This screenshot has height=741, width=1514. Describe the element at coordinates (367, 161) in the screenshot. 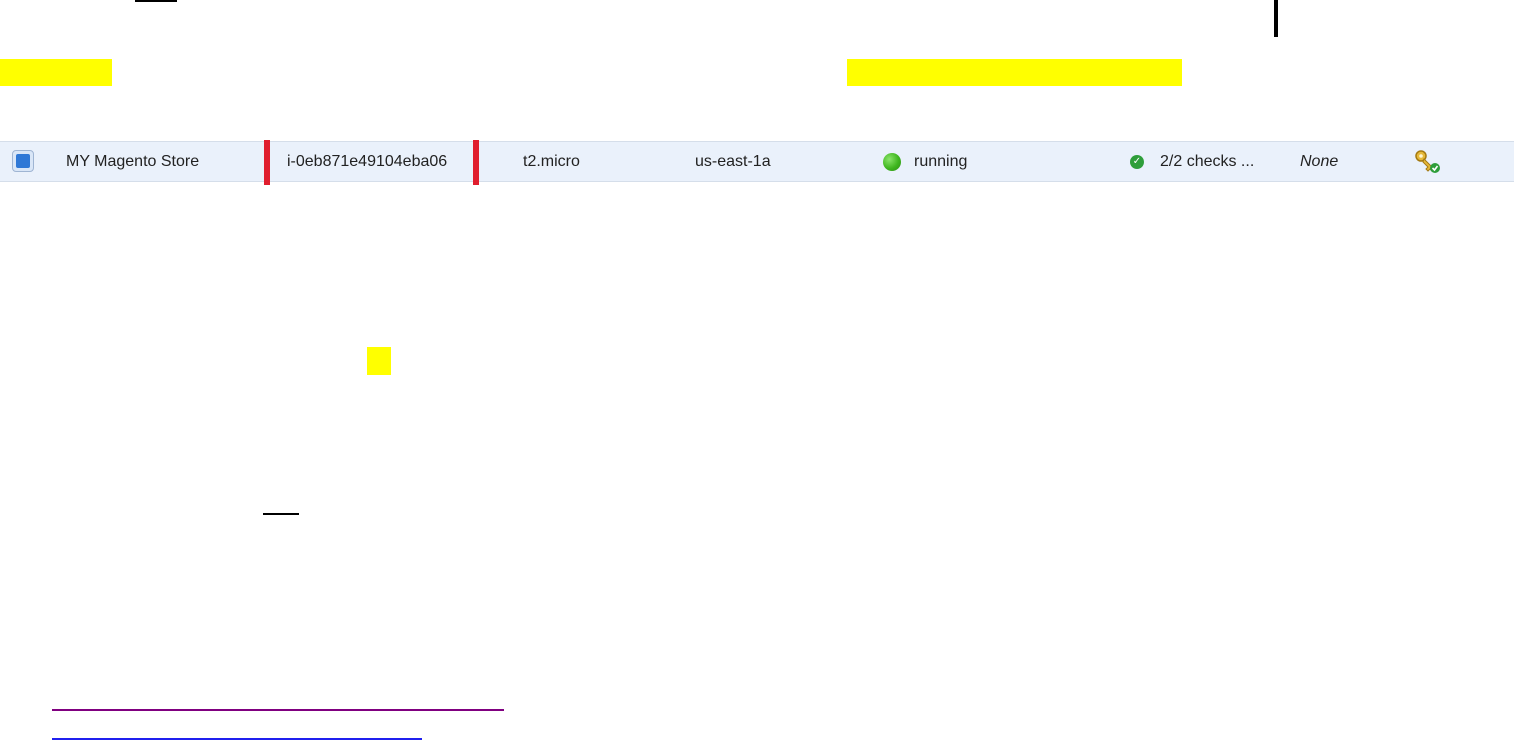

I see `instance-id: i-0eb871e49104eba06` at that location.